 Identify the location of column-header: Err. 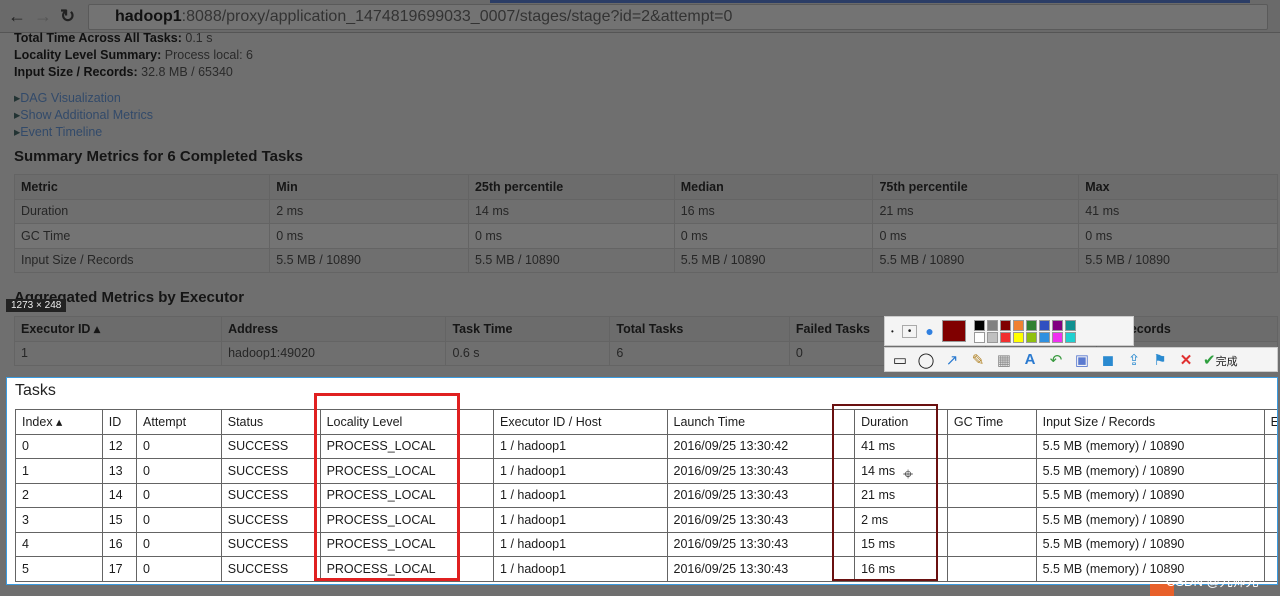
(1270, 422).